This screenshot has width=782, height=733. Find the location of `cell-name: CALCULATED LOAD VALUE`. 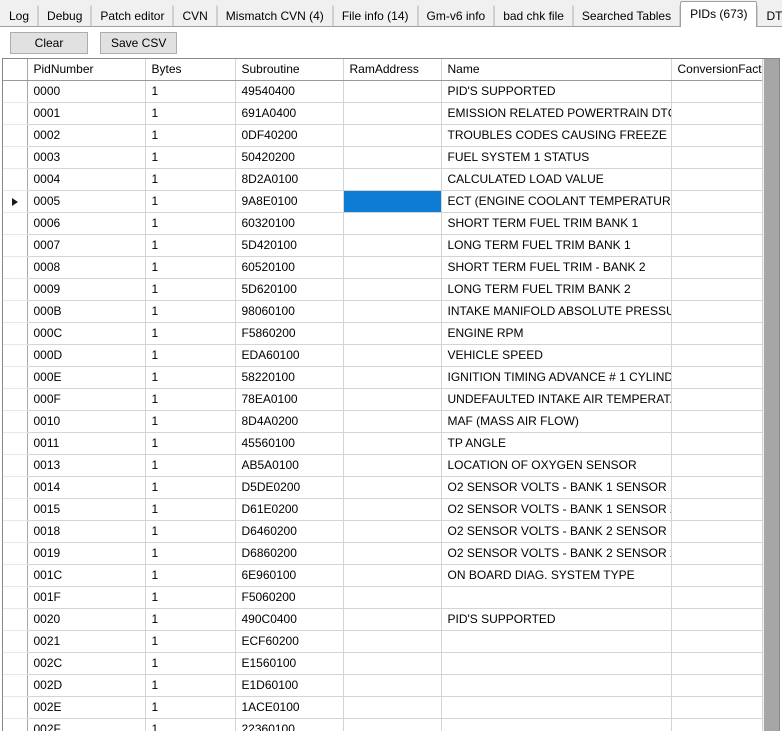

cell-name: CALCULATED LOAD VALUE is located at coordinates (556, 179).